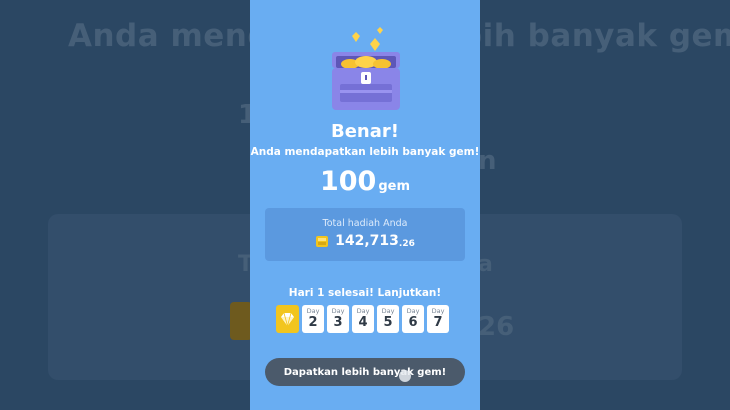  Describe the element at coordinates (406, 243) in the screenshot. I see `total-reward-decimal: .26` at that location.